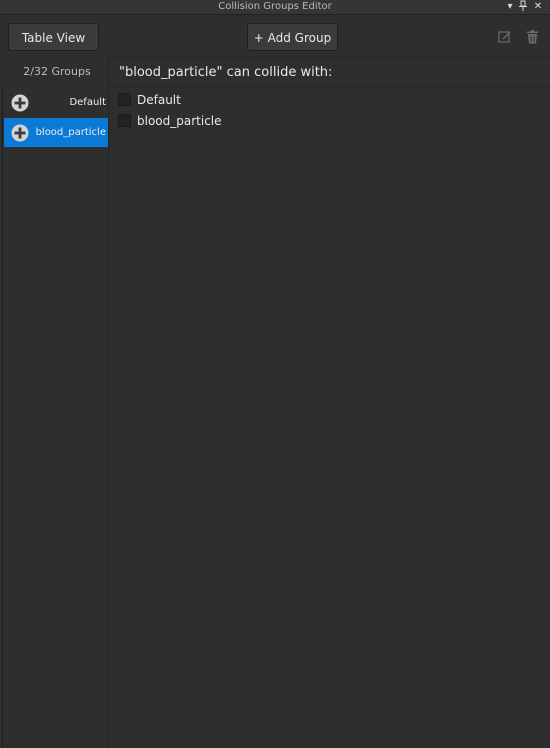 Image resolution: width=550 pixels, height=748 pixels. I want to click on collide-option-label: blood_particle, so click(179, 121).